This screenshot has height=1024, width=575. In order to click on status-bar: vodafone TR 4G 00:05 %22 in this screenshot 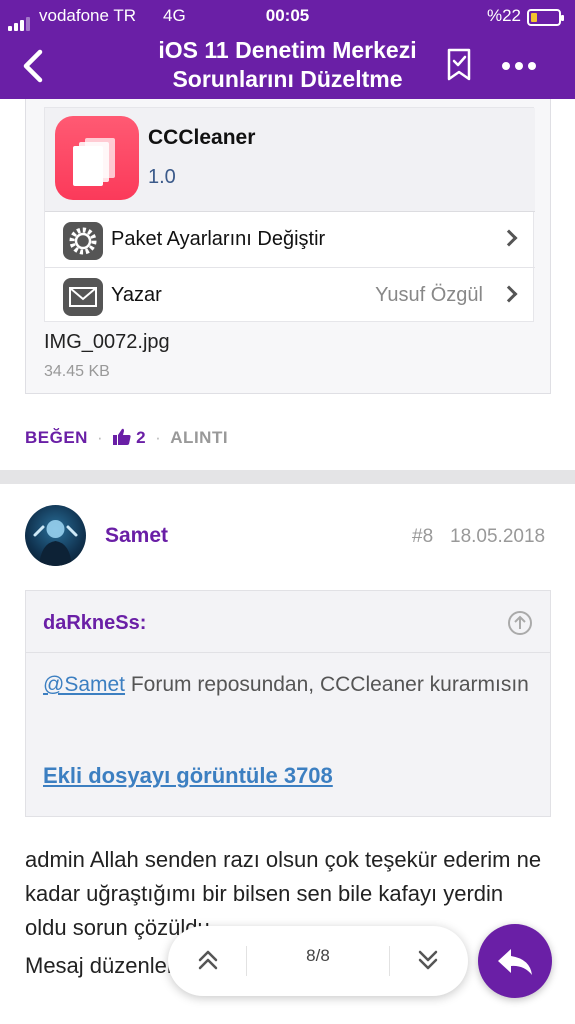, I will do `click(287, 17)`.